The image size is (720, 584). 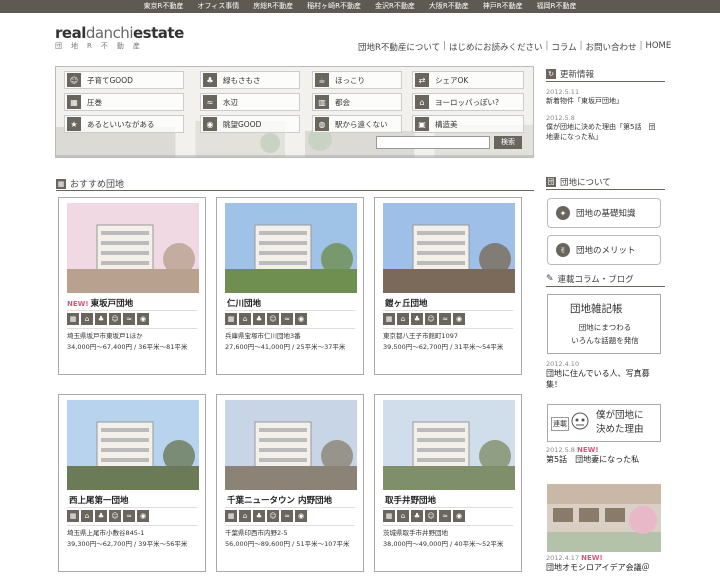 I want to click on news-item: 2012.5.11 新着物件「東坂戸団地」, so click(x=584, y=97).